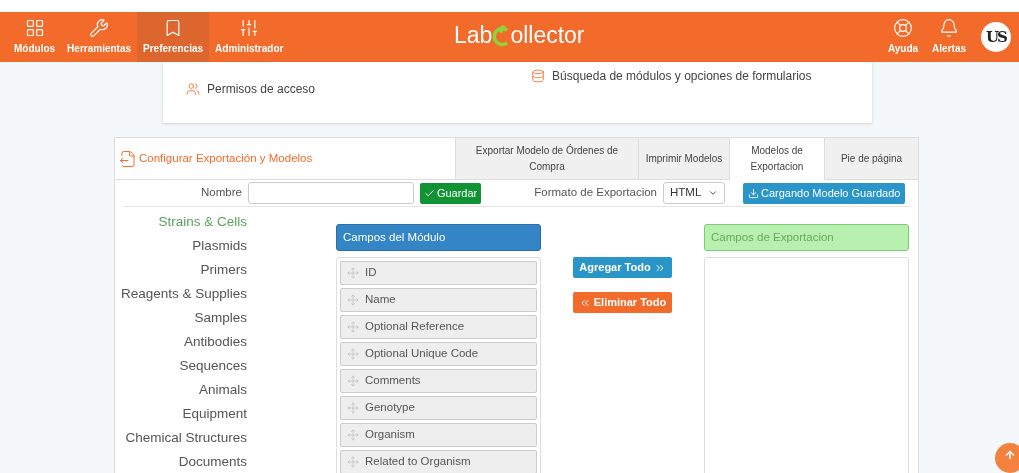 The image size is (1019, 473). Describe the element at coordinates (438, 435) in the screenshot. I see `field-item: Organism` at that location.